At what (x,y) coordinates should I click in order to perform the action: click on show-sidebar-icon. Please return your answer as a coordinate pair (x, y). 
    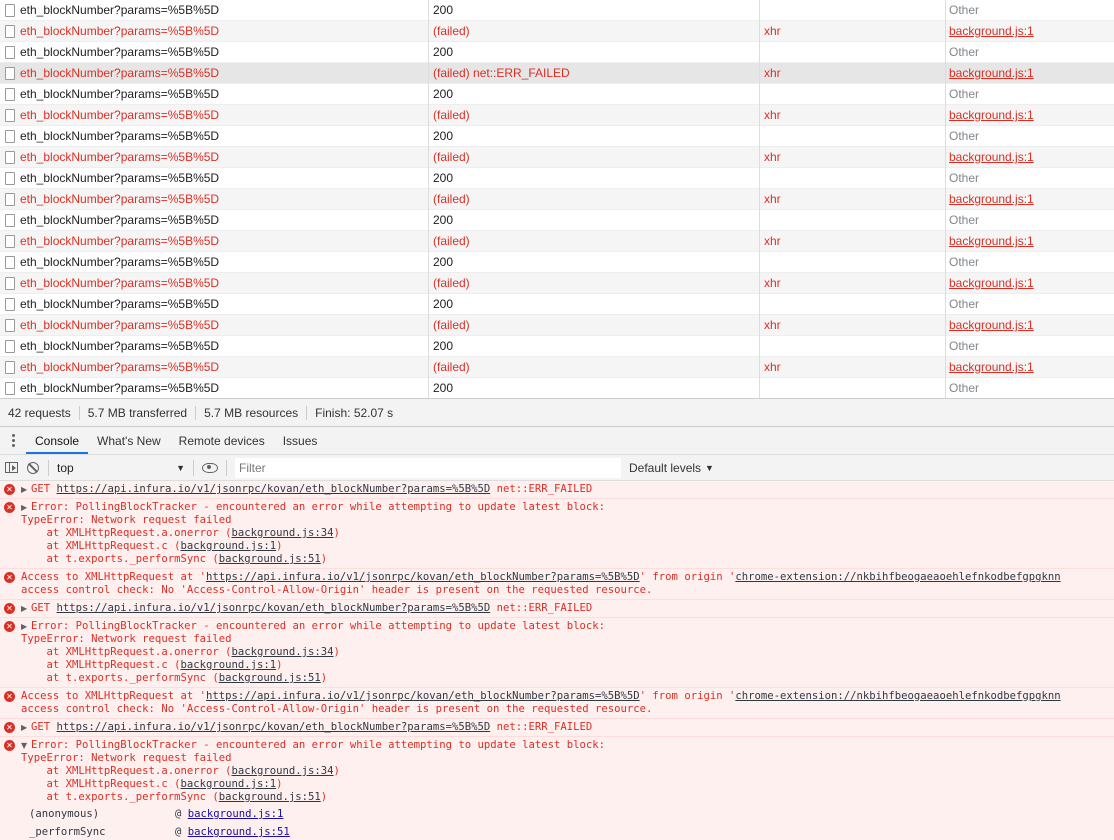
    Looking at the image, I should click on (11, 468).